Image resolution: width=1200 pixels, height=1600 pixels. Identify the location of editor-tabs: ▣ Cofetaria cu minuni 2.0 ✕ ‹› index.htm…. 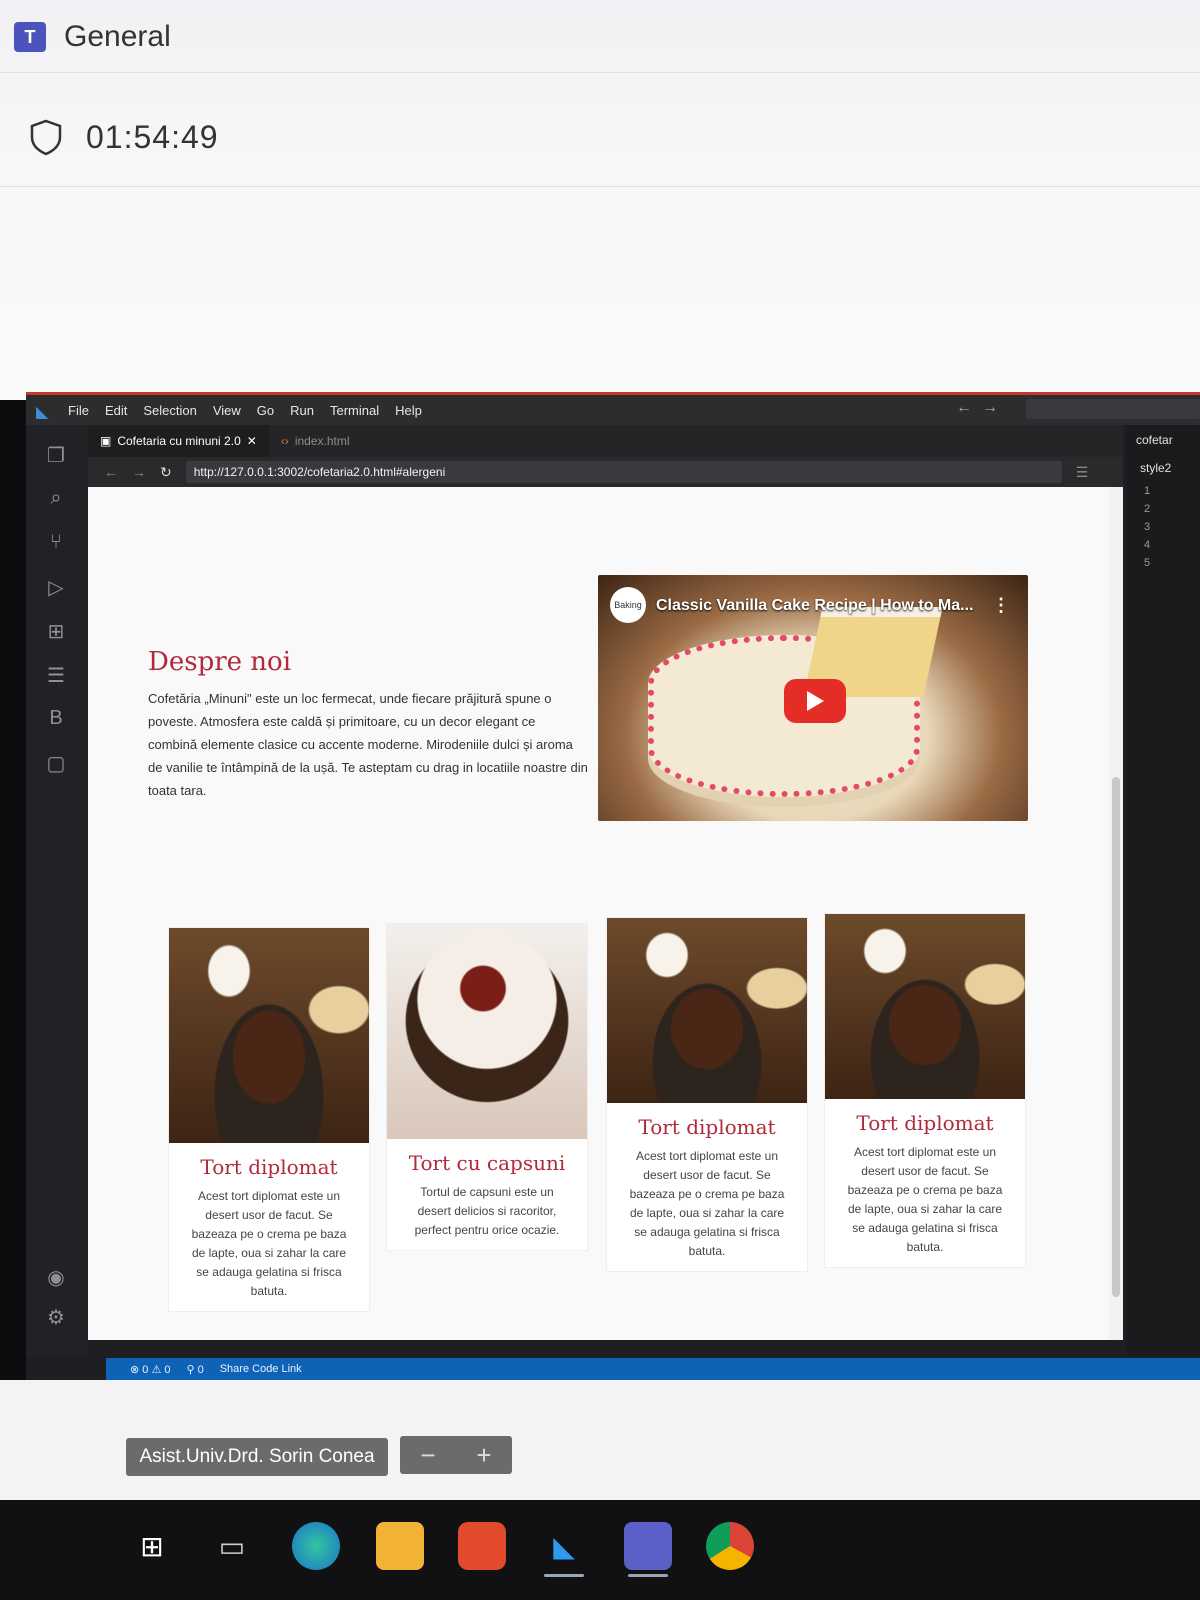
(605, 441).